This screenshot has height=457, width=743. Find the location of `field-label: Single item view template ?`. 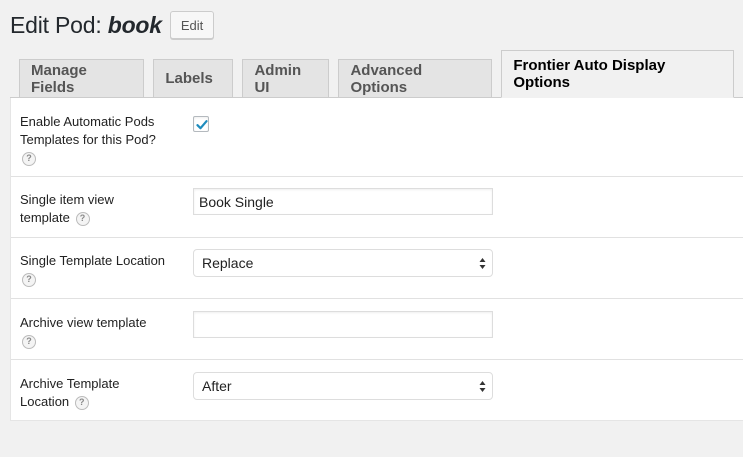

field-label: Single item view template ? is located at coordinates (80, 209).